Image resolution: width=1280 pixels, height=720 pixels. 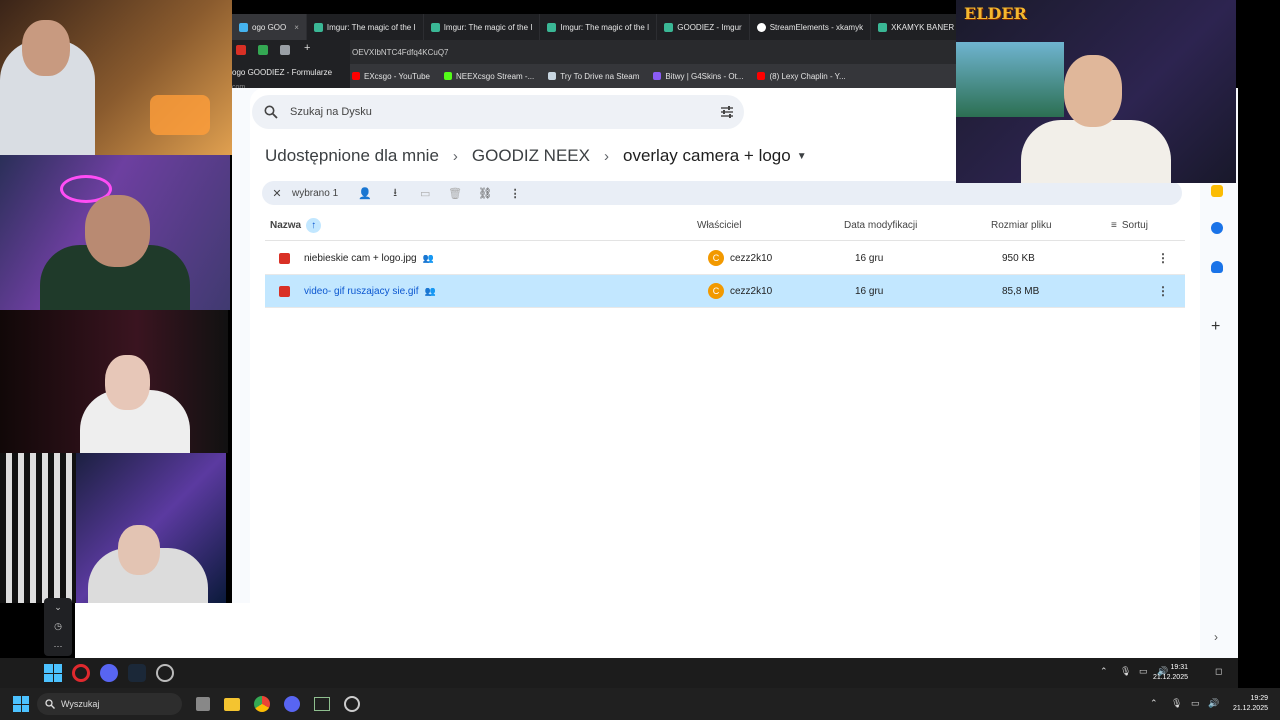 What do you see at coordinates (455, 193) in the screenshot?
I see `trash-icon: 🗑` at bounding box center [455, 193].